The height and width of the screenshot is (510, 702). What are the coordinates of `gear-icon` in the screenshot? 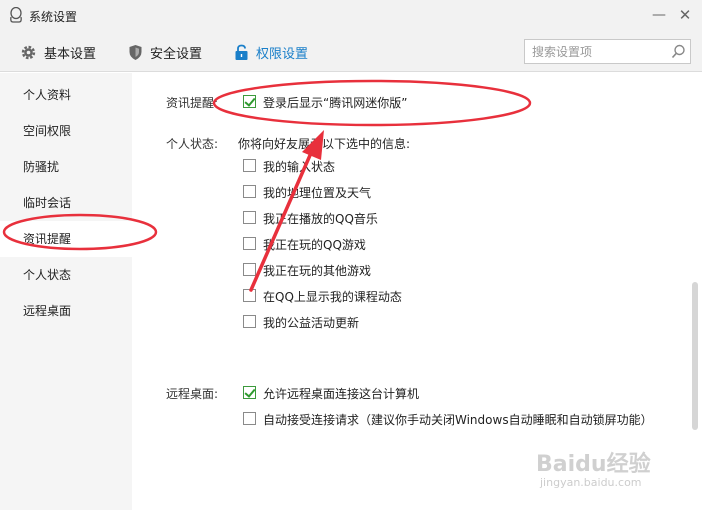 It's located at (28, 52).